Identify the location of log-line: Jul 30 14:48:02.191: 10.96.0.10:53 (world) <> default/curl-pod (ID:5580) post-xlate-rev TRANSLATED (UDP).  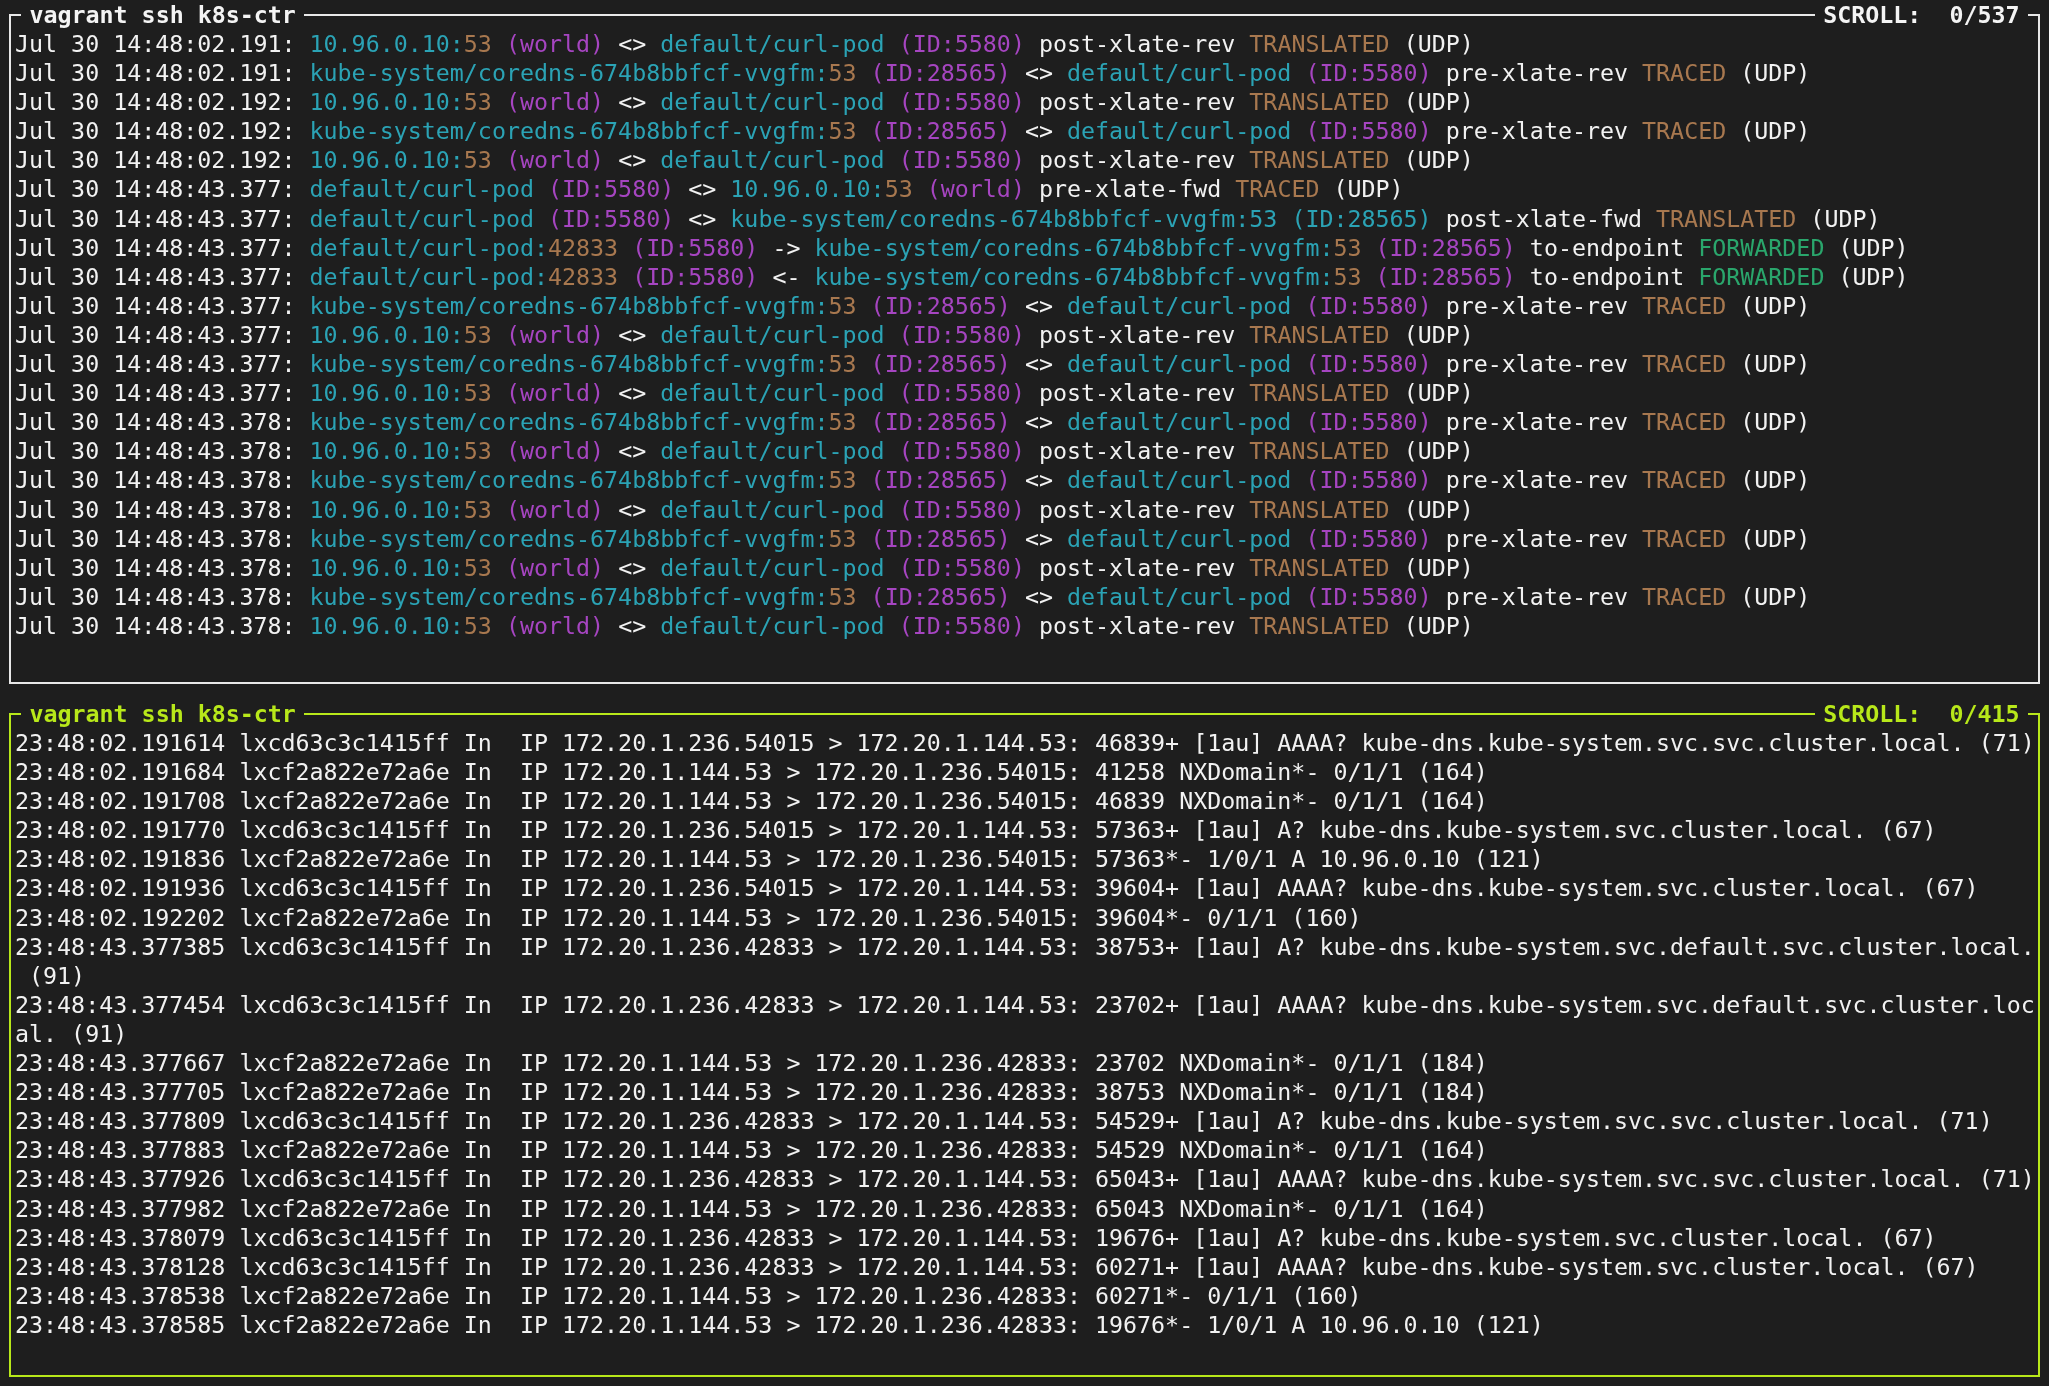
(745, 44).